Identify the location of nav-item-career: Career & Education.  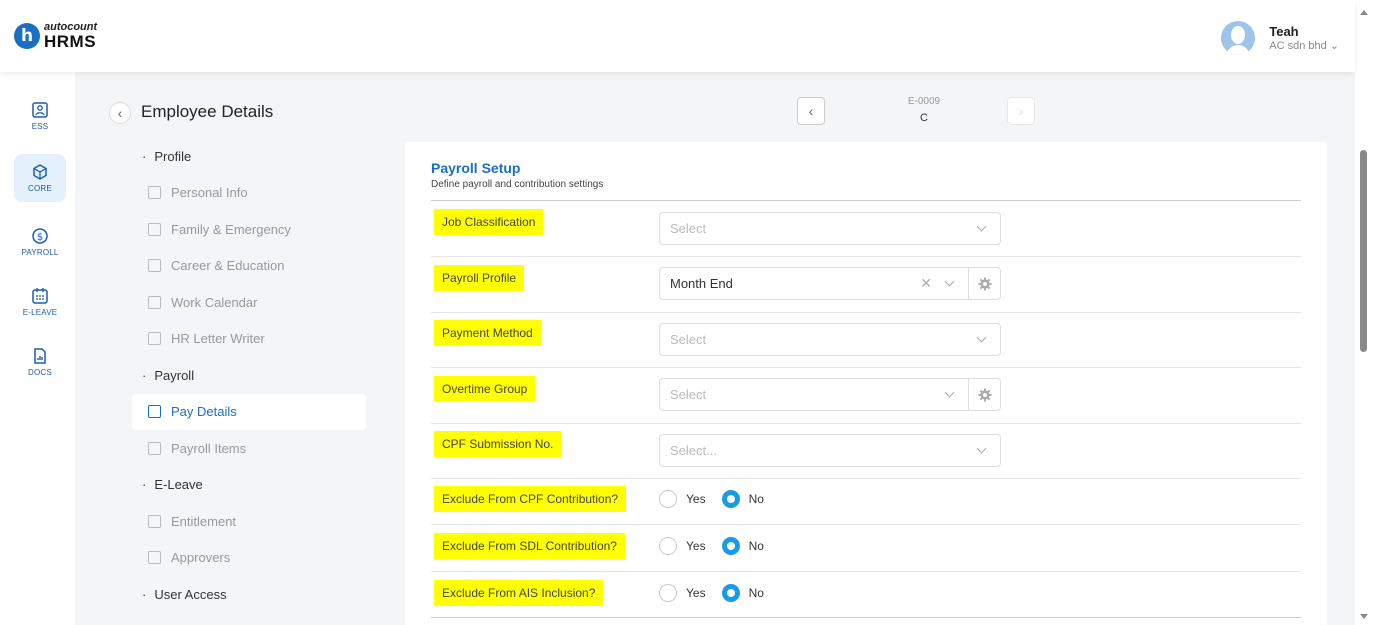
(249, 266).